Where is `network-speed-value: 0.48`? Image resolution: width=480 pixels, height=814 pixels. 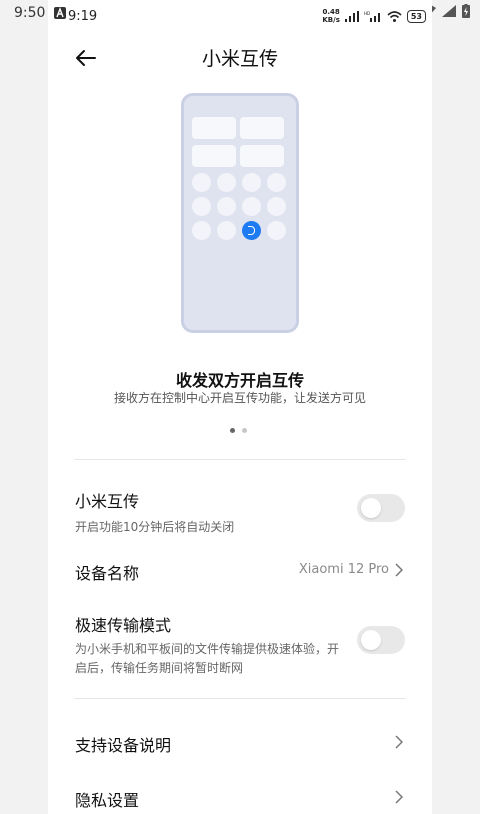 network-speed-value: 0.48 is located at coordinates (331, 12).